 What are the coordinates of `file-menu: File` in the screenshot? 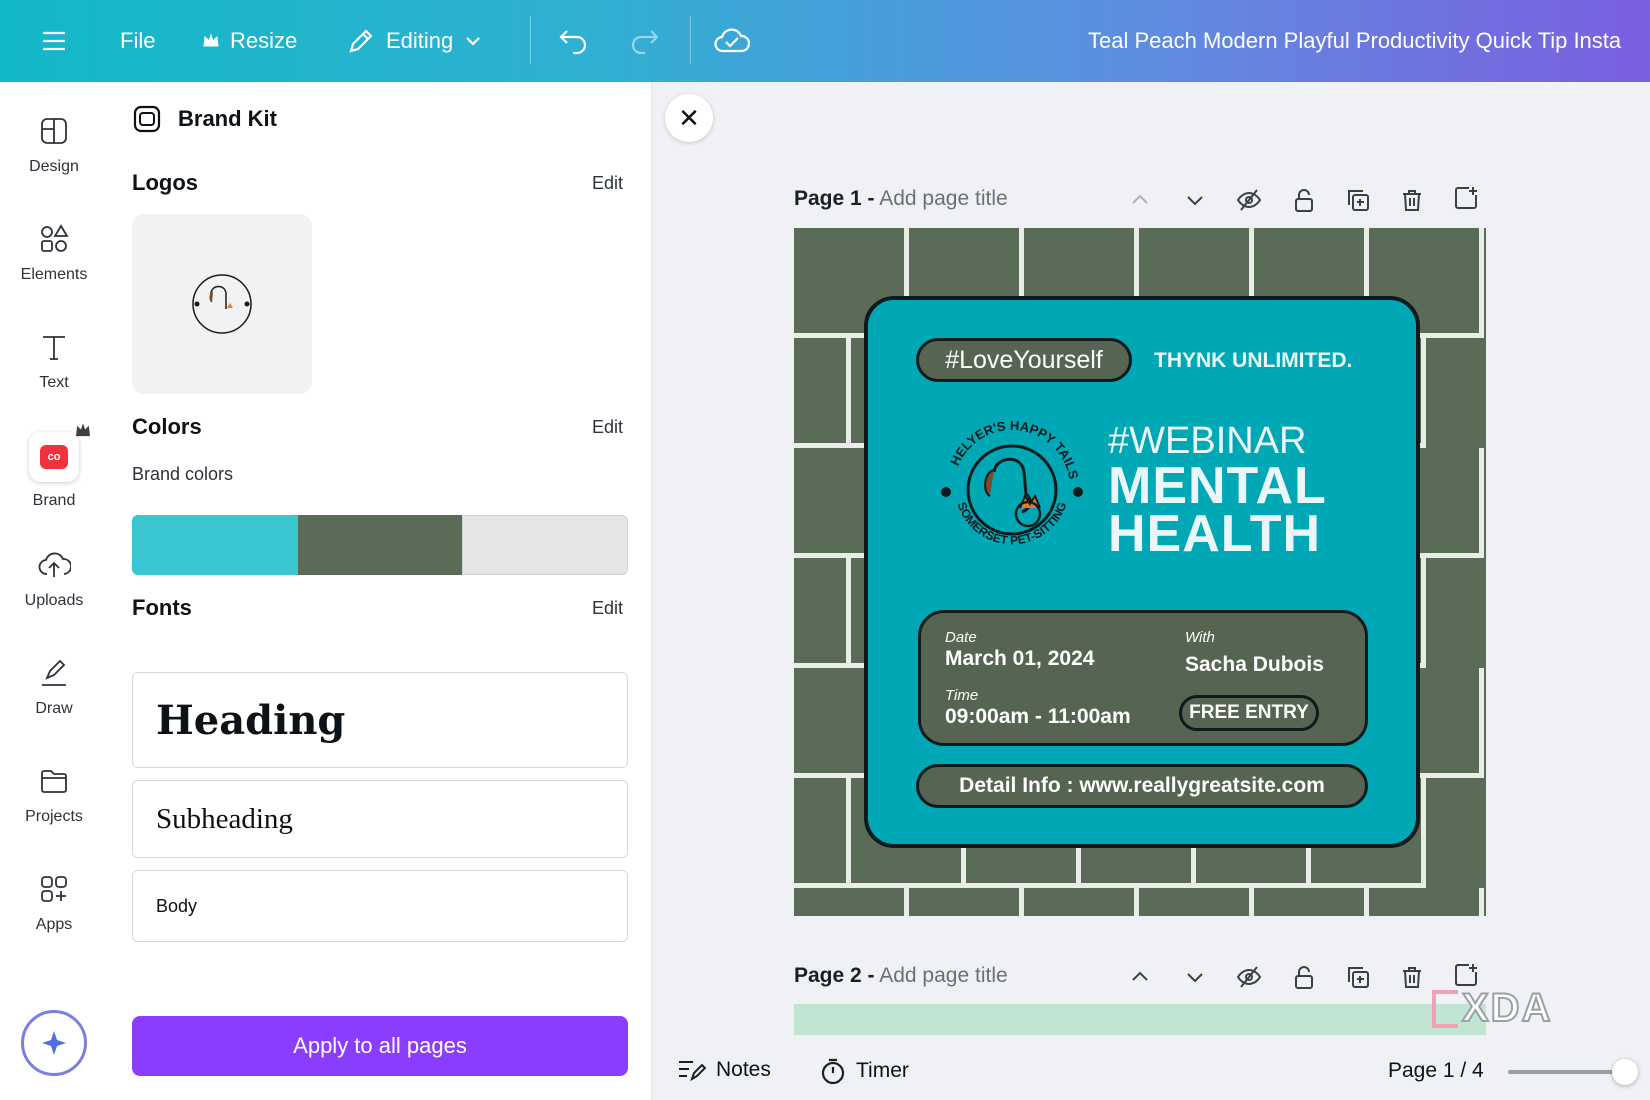 It's located at (137, 41).